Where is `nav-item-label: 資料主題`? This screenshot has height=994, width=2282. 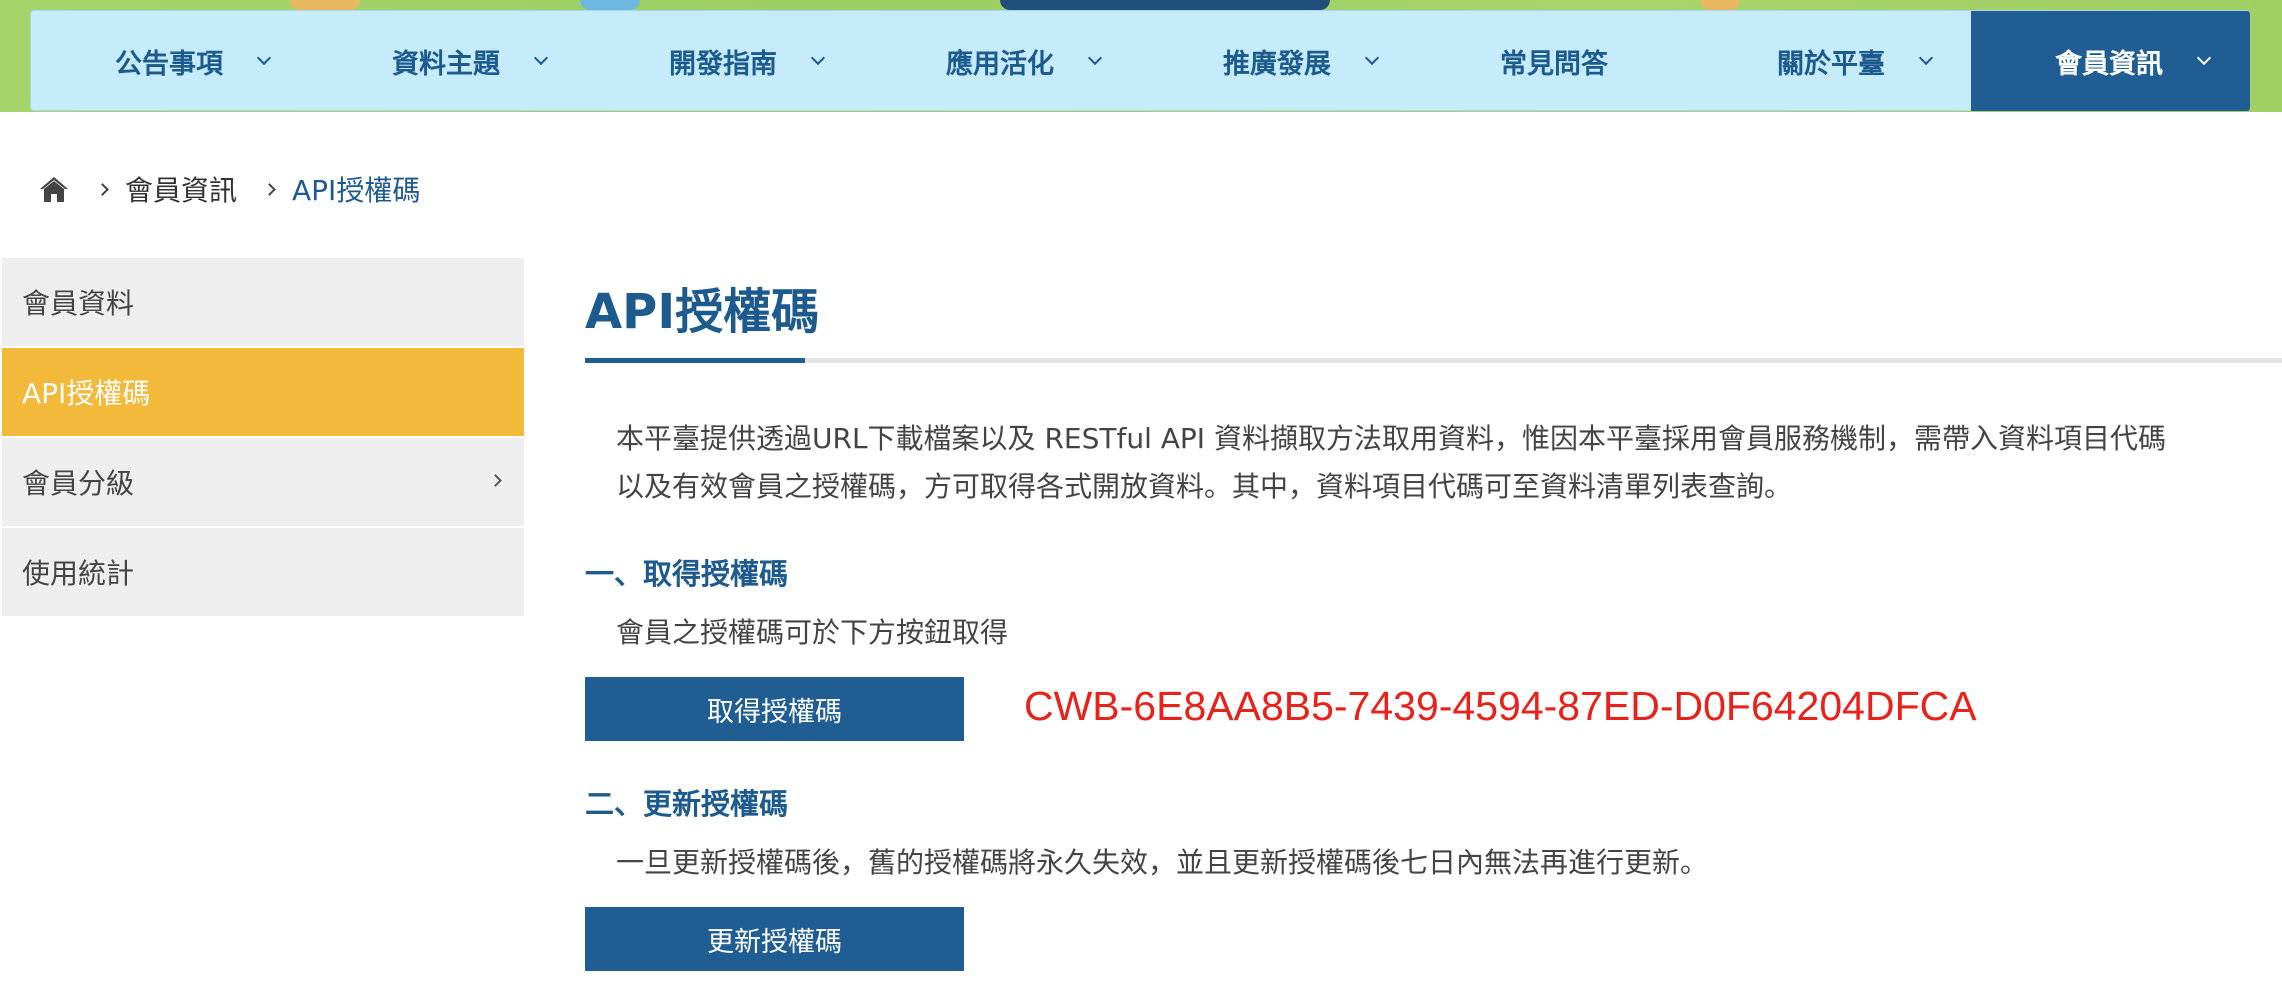
nav-item-label: 資料主題 is located at coordinates (446, 64).